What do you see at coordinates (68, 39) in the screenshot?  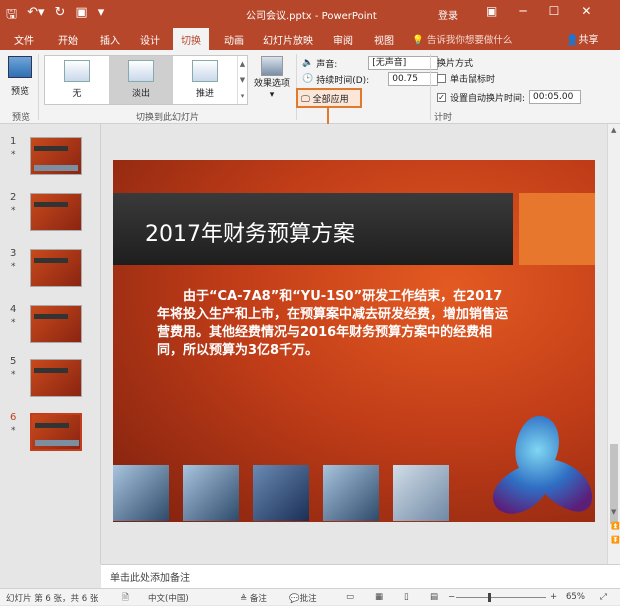 I see `tab-home: 开始` at bounding box center [68, 39].